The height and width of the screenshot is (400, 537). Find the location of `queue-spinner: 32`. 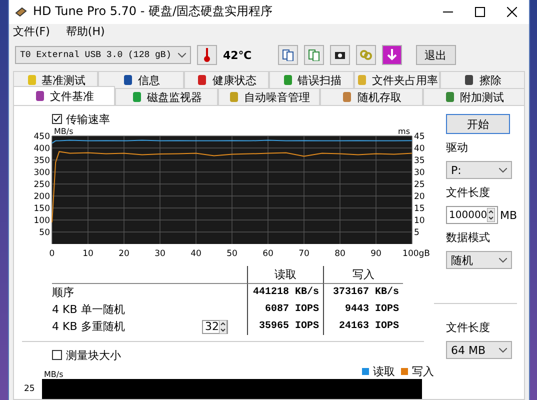

queue-spinner: 32 is located at coordinates (215, 327).